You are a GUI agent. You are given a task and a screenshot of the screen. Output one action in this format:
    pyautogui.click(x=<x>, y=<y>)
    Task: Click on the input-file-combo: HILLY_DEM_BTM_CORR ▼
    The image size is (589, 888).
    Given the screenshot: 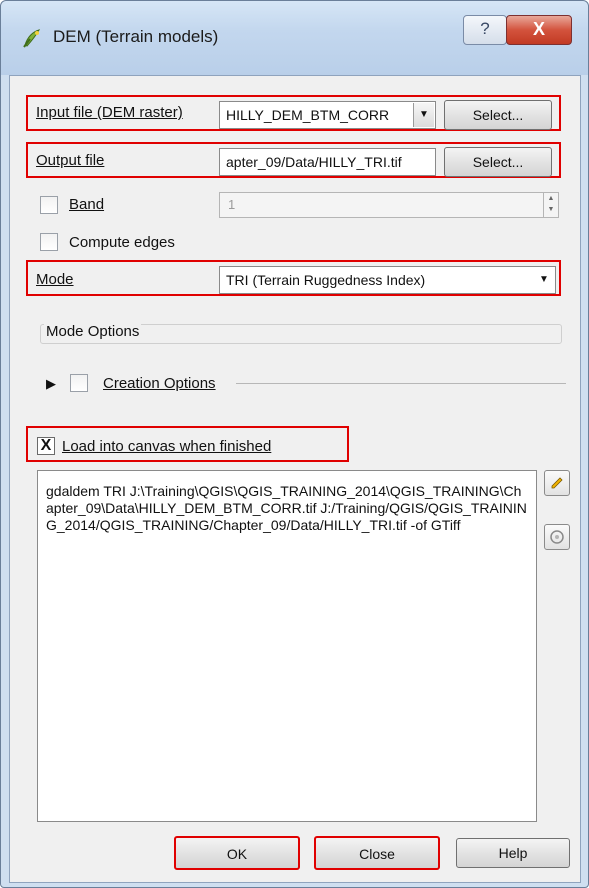 What is the action you would take?
    pyautogui.click(x=327, y=115)
    